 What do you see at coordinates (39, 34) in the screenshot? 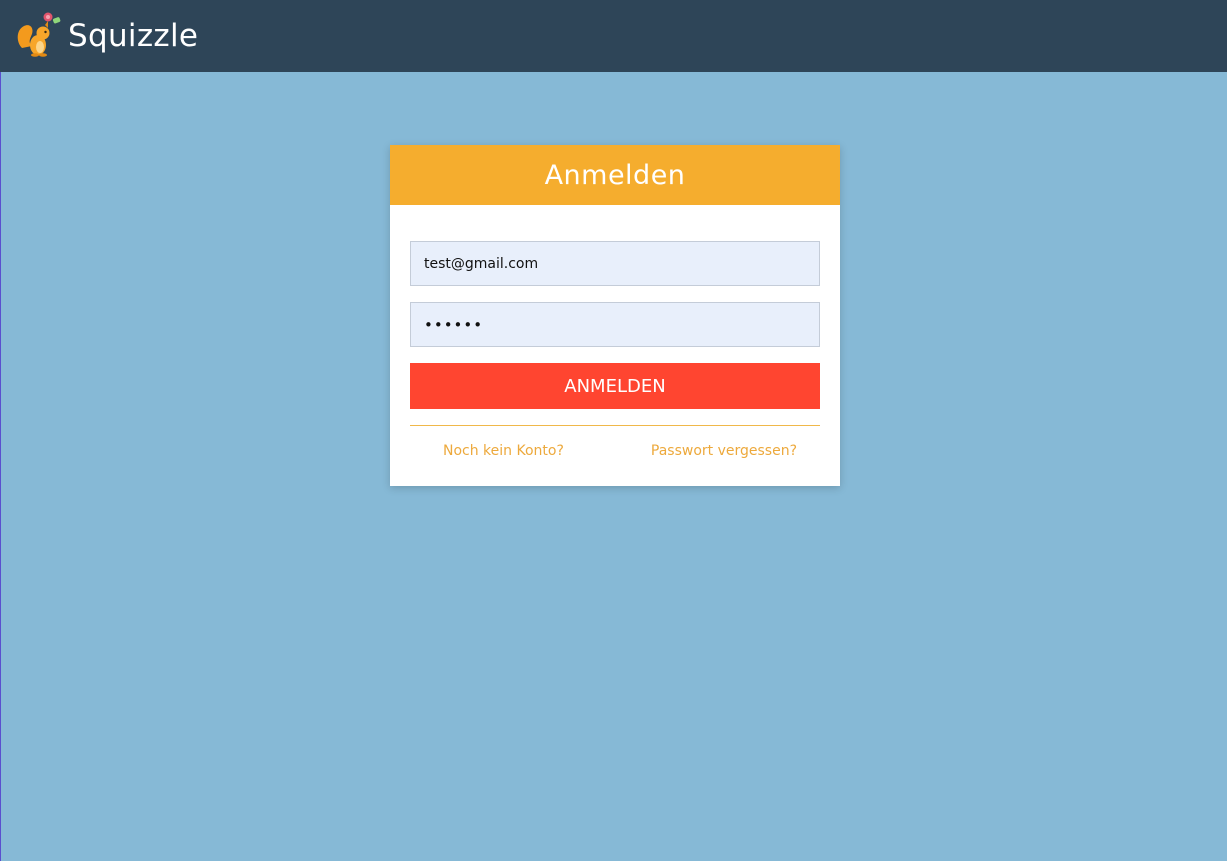
I see `squirrel-icon` at bounding box center [39, 34].